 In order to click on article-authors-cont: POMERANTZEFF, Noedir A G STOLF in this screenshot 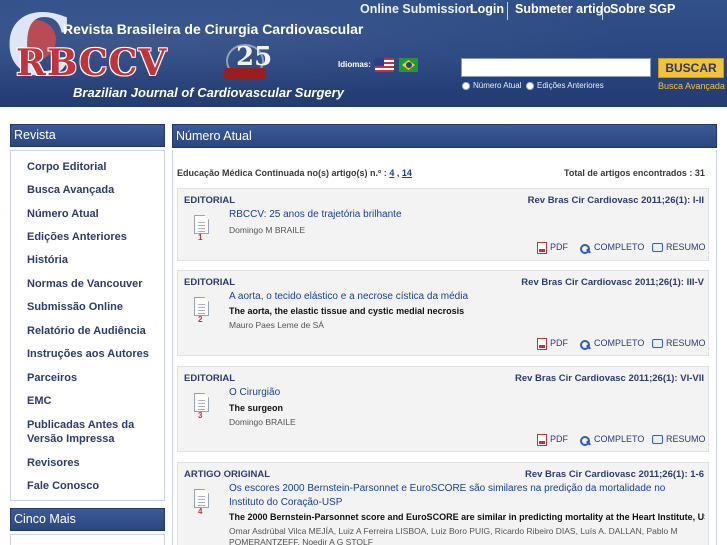, I will do `click(301, 541)`.